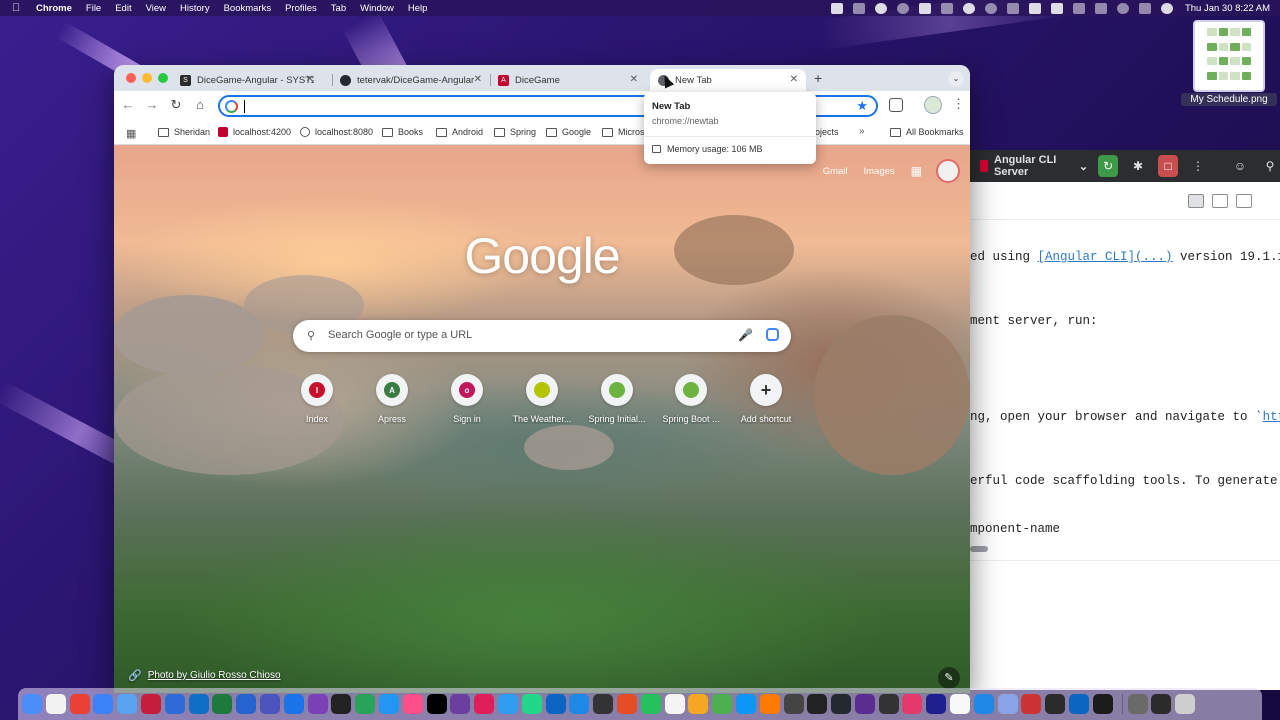  What do you see at coordinates (301, 8) in the screenshot?
I see `menu-profiles: Profiles` at bounding box center [301, 8].